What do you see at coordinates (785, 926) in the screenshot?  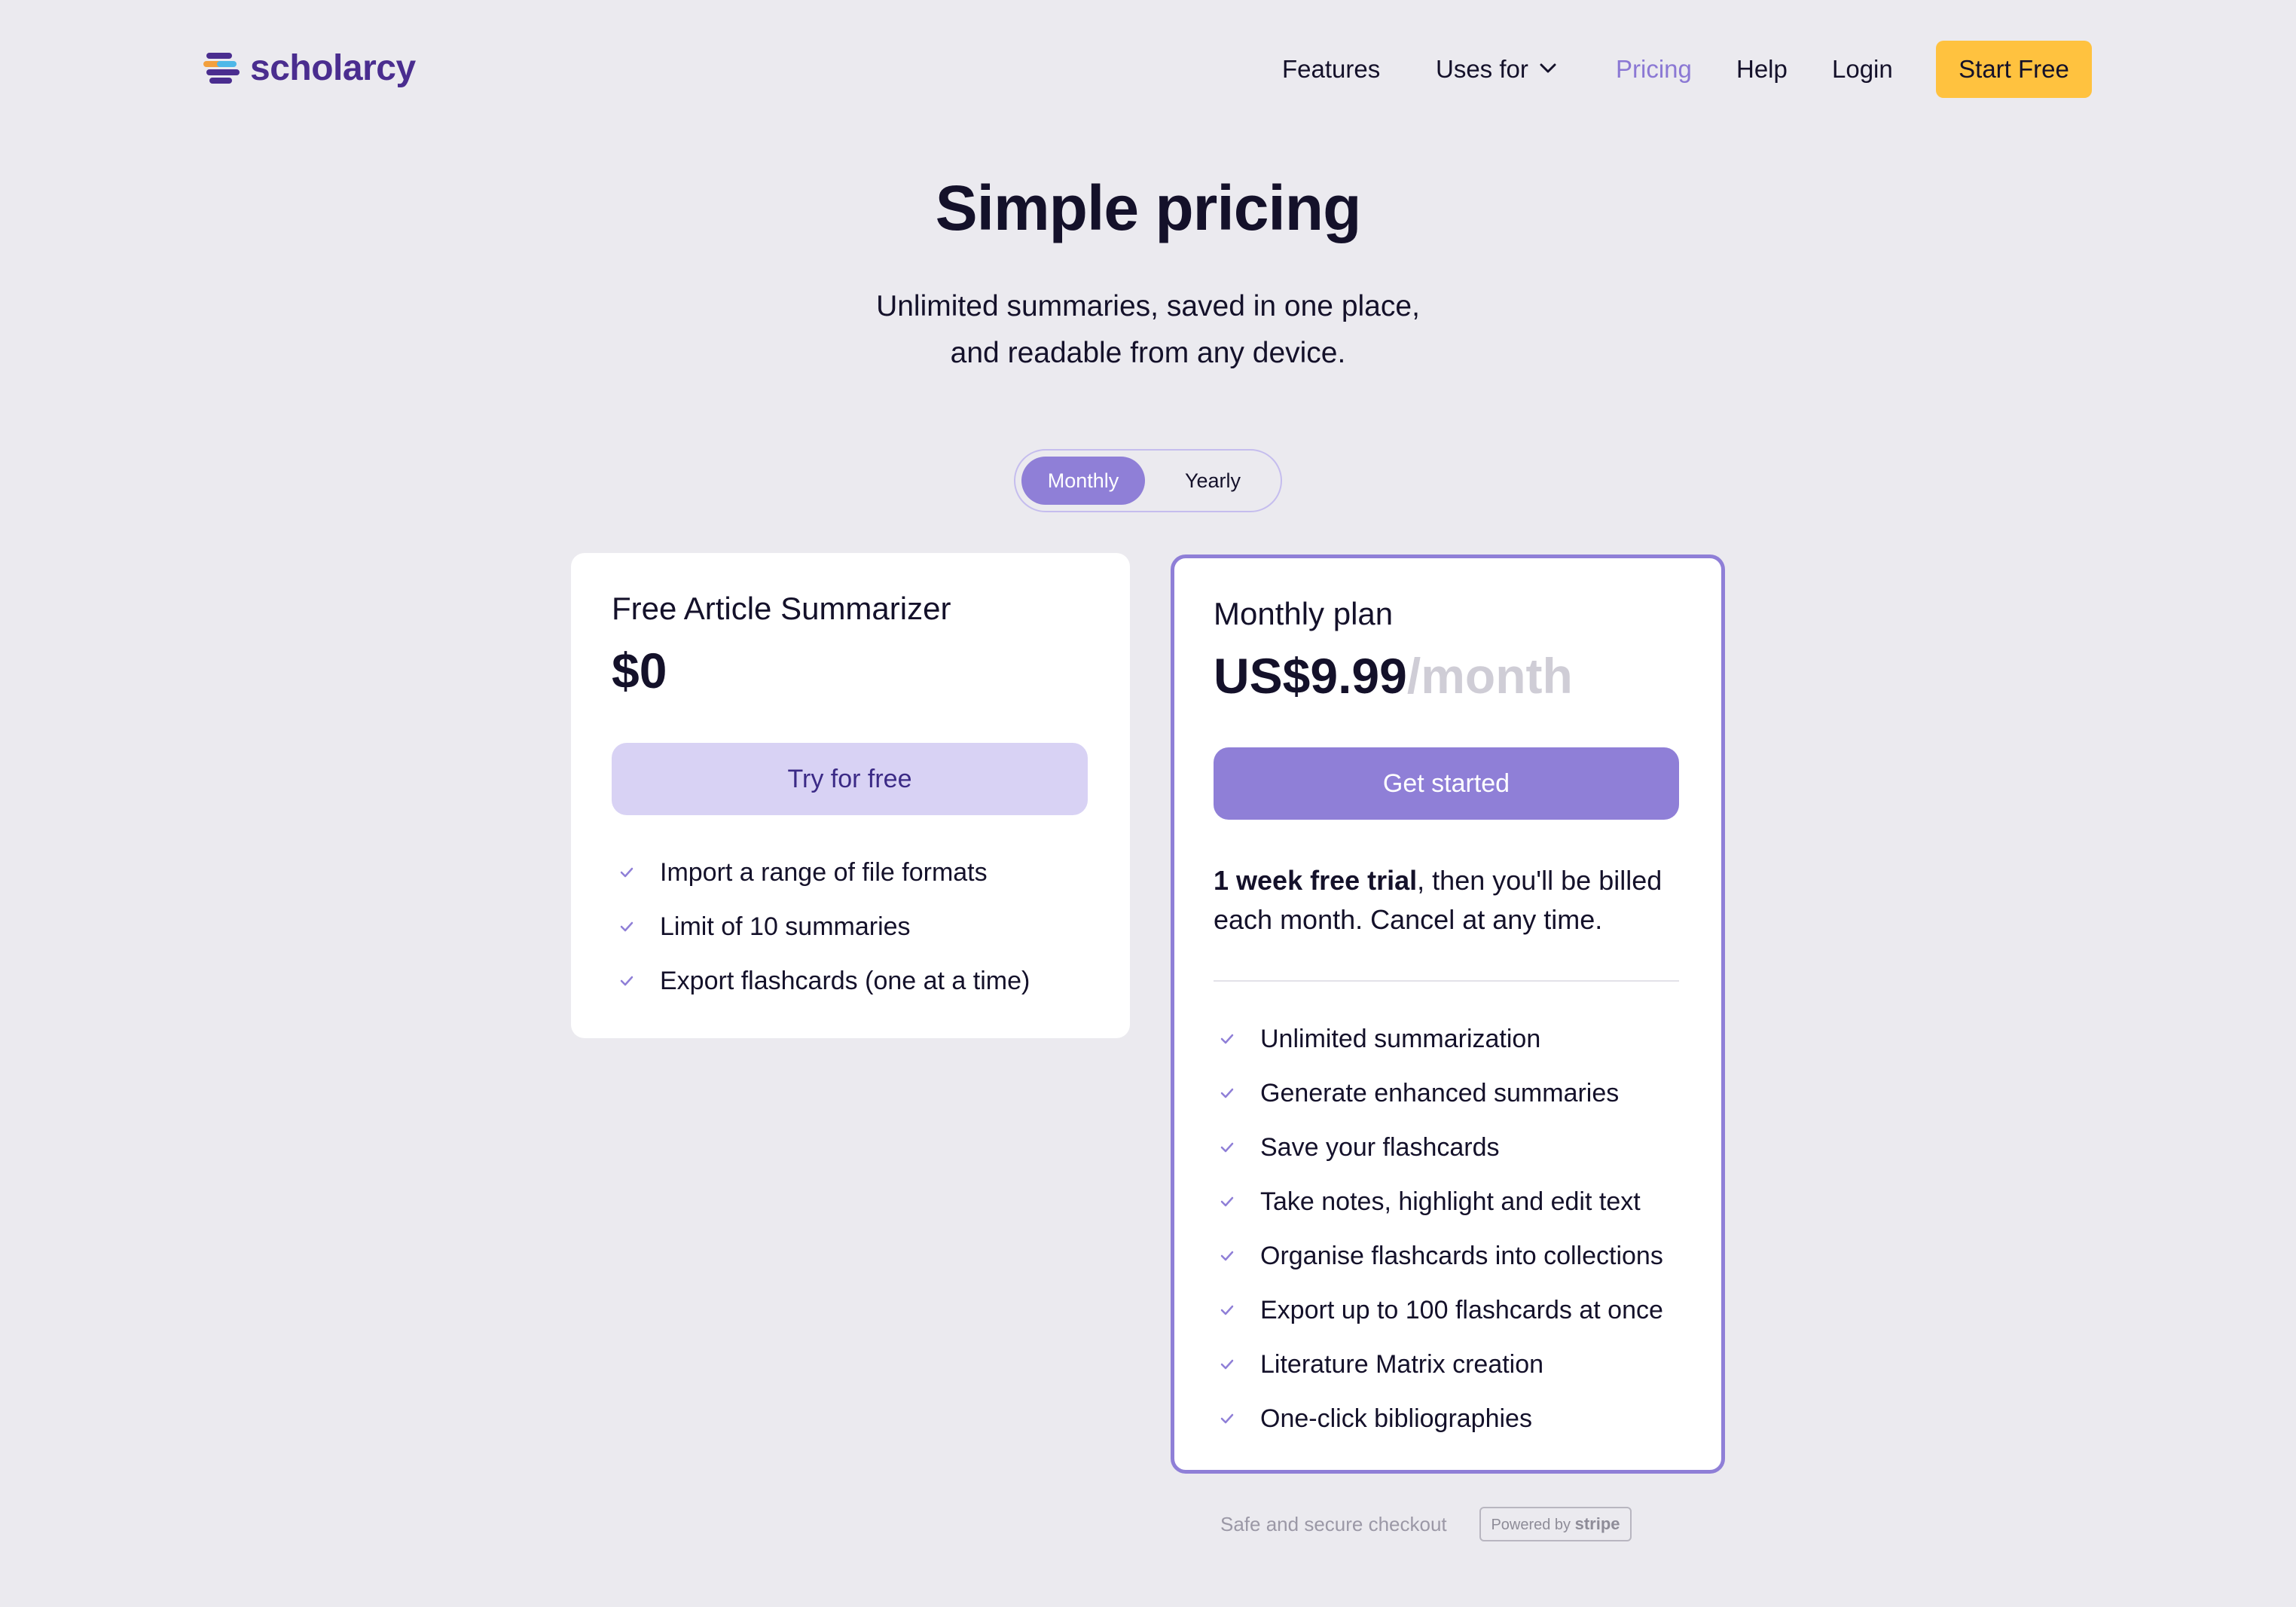 I see `feature-text: Limit of 10 summaries` at bounding box center [785, 926].